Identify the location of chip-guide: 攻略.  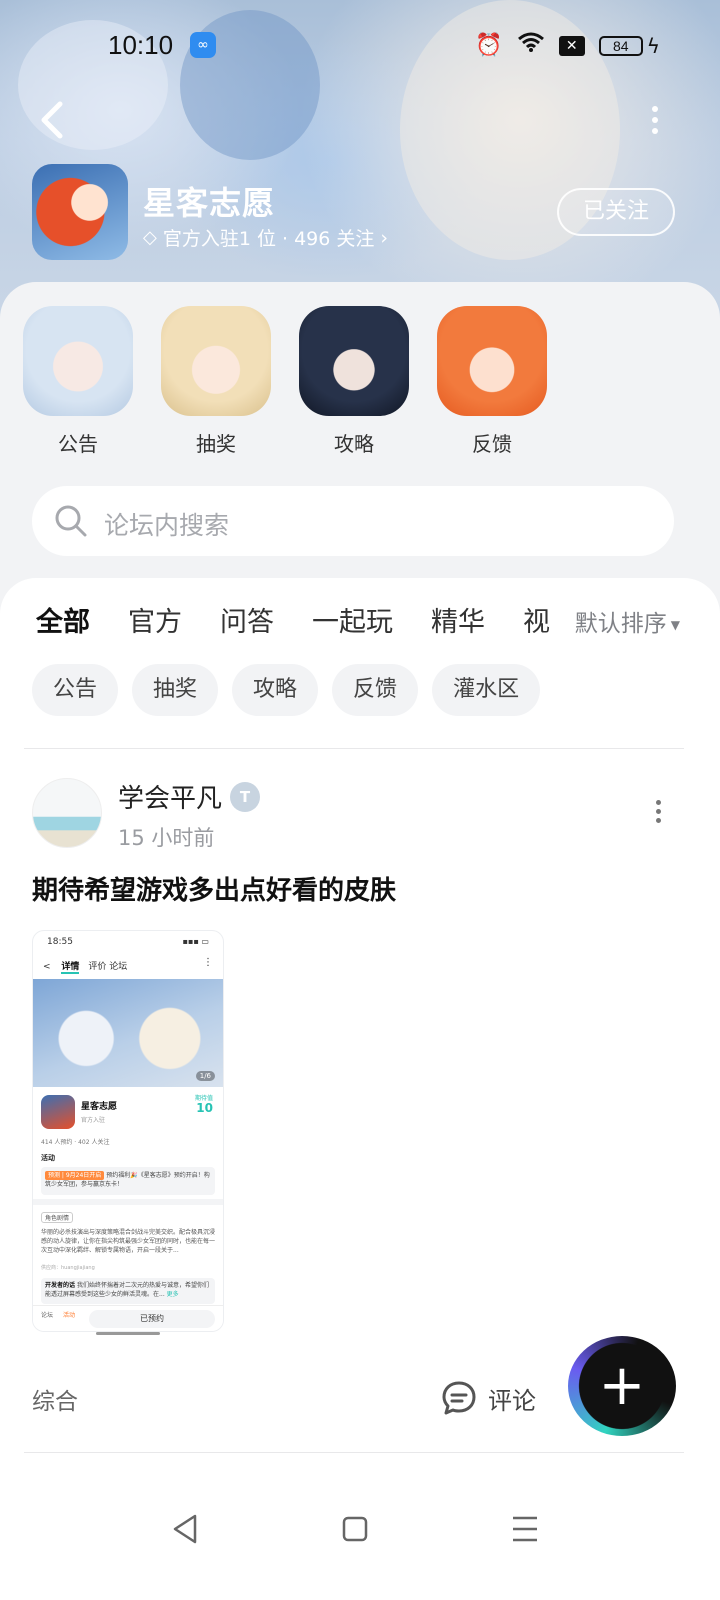
(275, 690).